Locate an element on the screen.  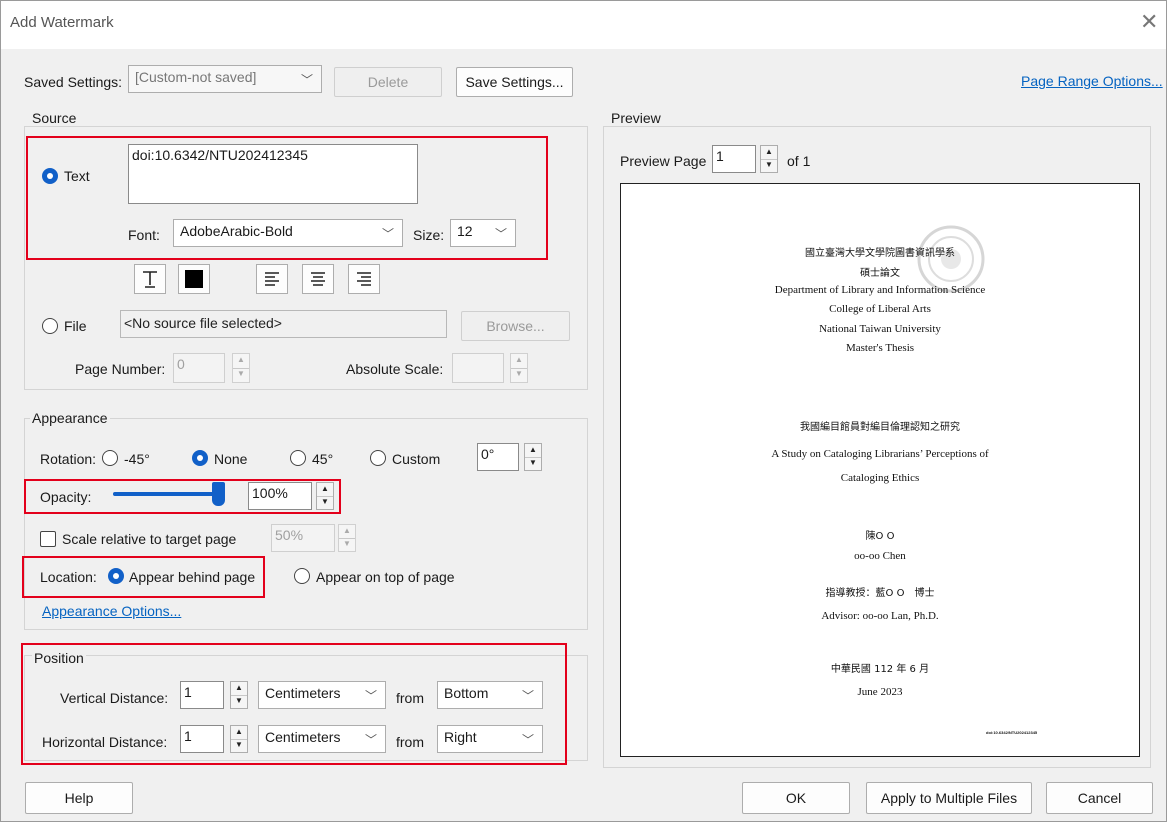
vertical-unit-dropdown: Centimeters ﹀ is located at coordinates (322, 695).